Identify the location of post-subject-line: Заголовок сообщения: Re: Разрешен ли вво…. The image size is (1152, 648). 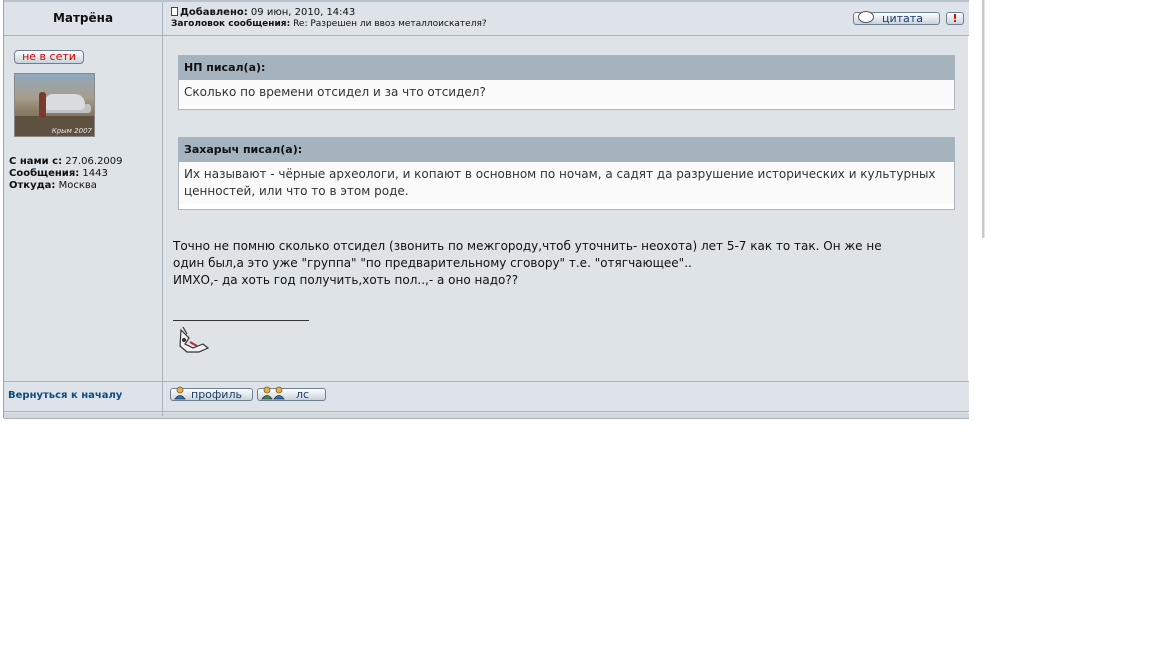
(329, 24).